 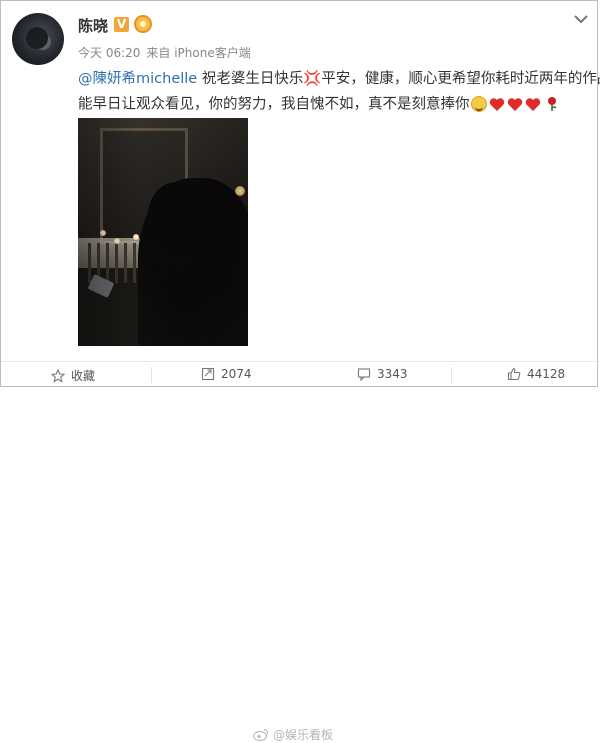 I want to click on post-text-line-2: 能早日让观众看见，你的努力，我自愧不如，真不是刻意捧你, so click(x=333, y=105).